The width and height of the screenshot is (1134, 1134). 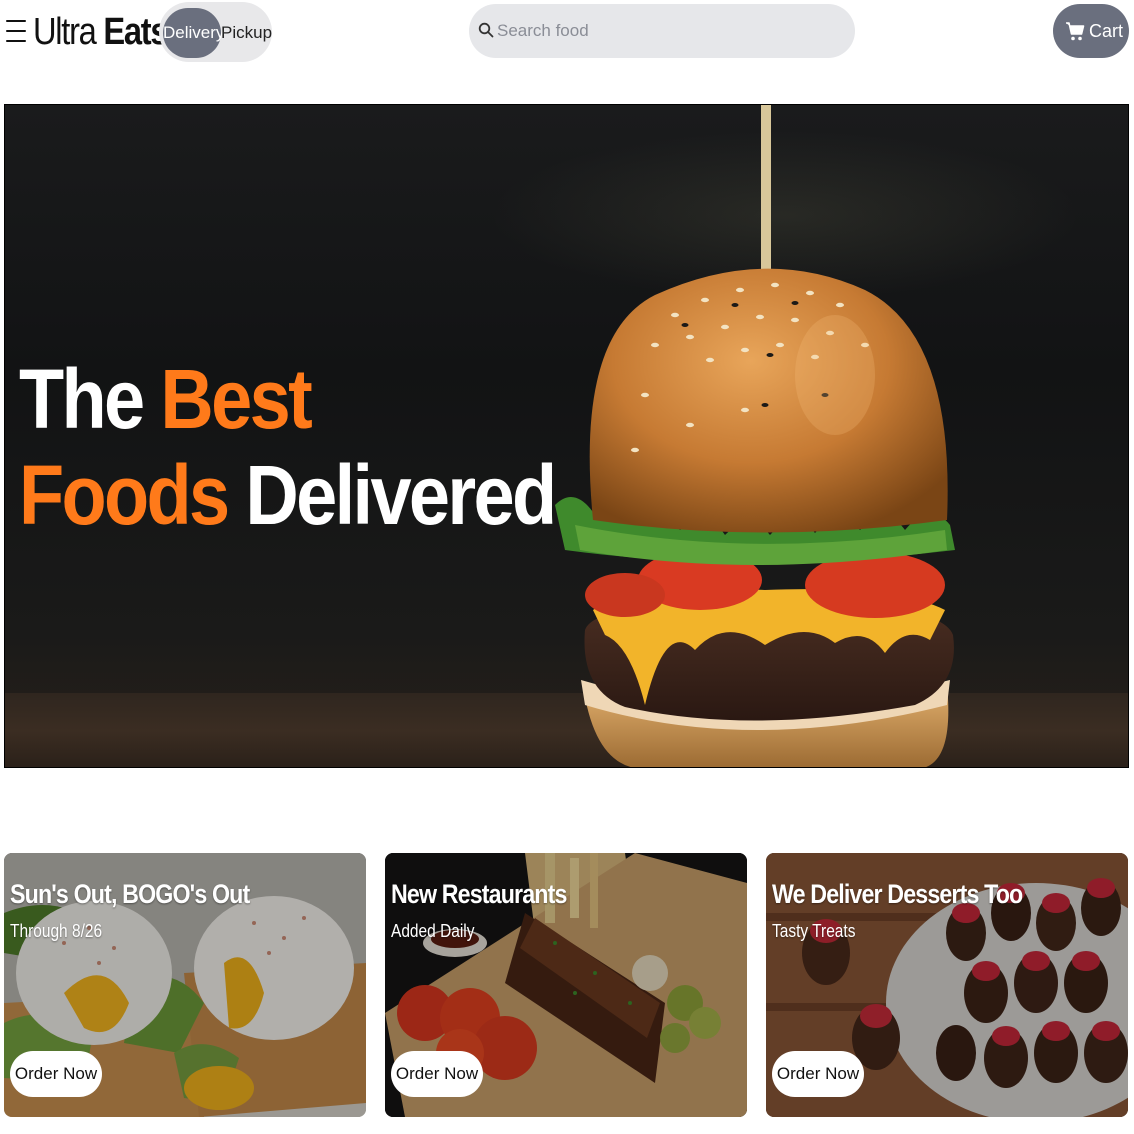 I want to click on hero-word-the: The, so click(x=82, y=399).